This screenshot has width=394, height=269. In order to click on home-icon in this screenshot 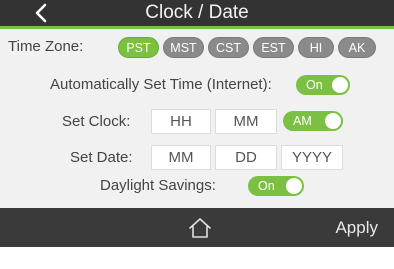, I will do `click(200, 228)`.